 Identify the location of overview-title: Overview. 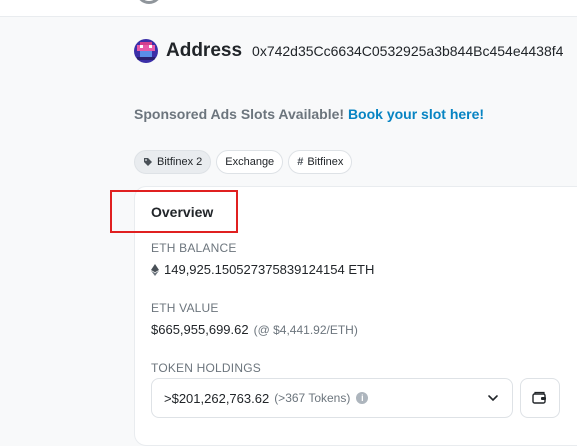
(182, 212).